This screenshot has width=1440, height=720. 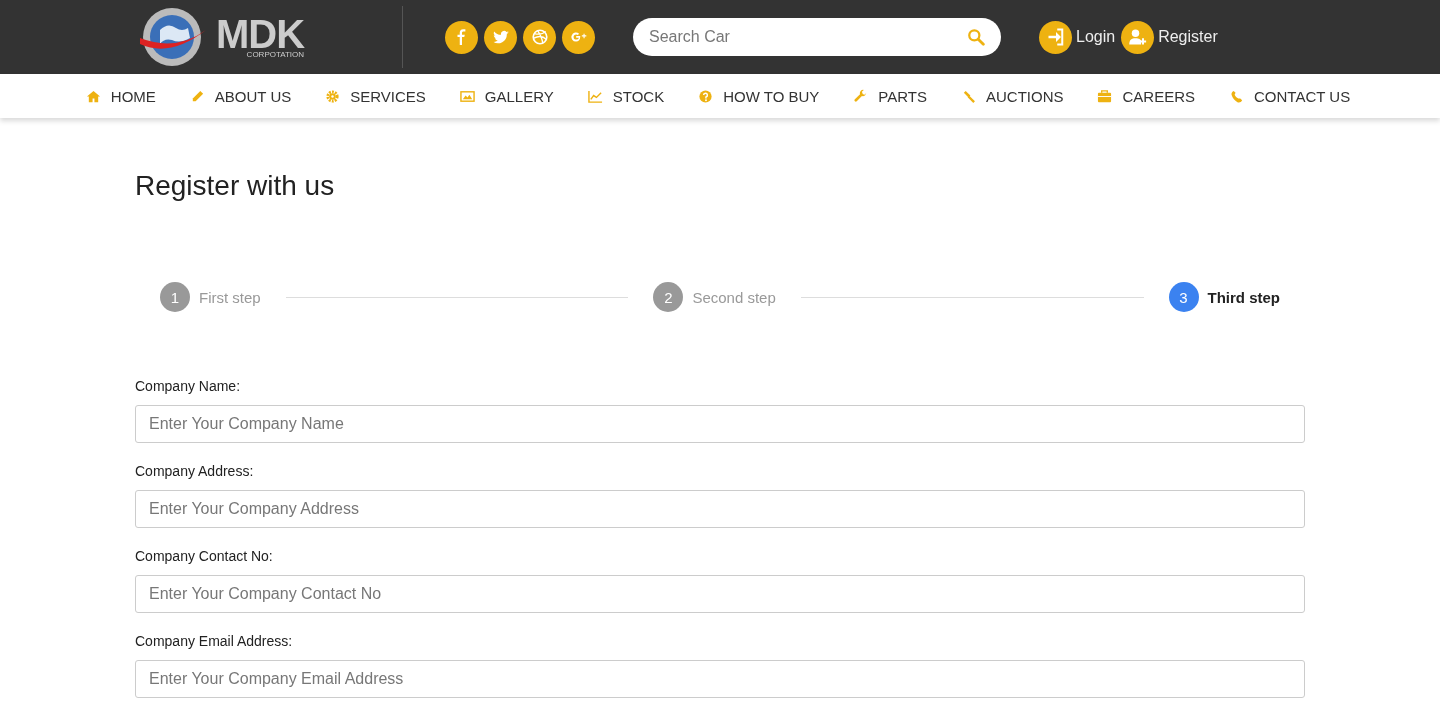 What do you see at coordinates (467, 96) in the screenshot?
I see `picture-icon` at bounding box center [467, 96].